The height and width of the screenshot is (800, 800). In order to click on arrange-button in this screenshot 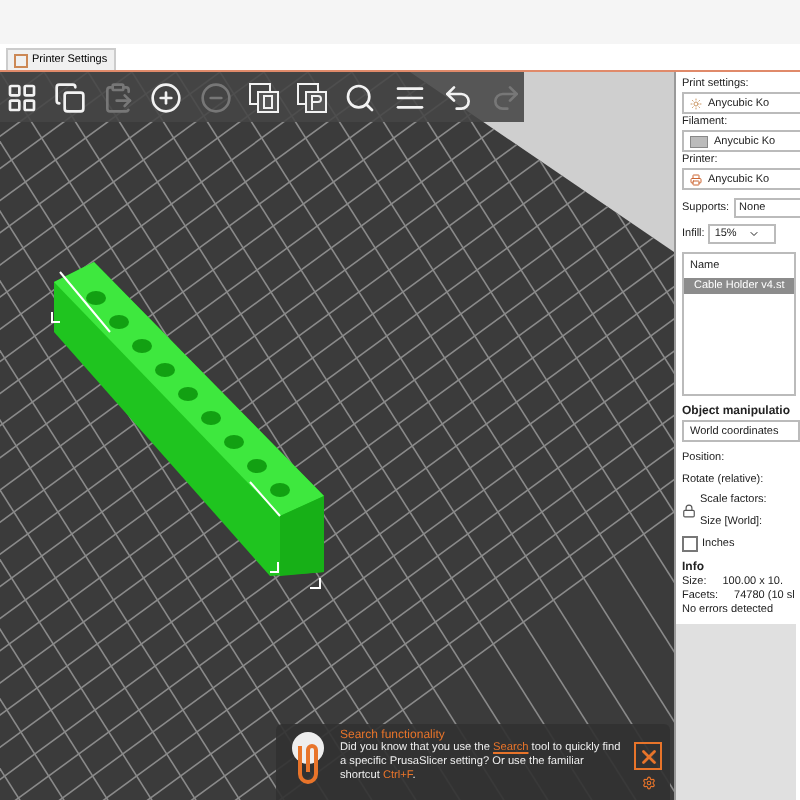, I will do `click(21, 97)`.